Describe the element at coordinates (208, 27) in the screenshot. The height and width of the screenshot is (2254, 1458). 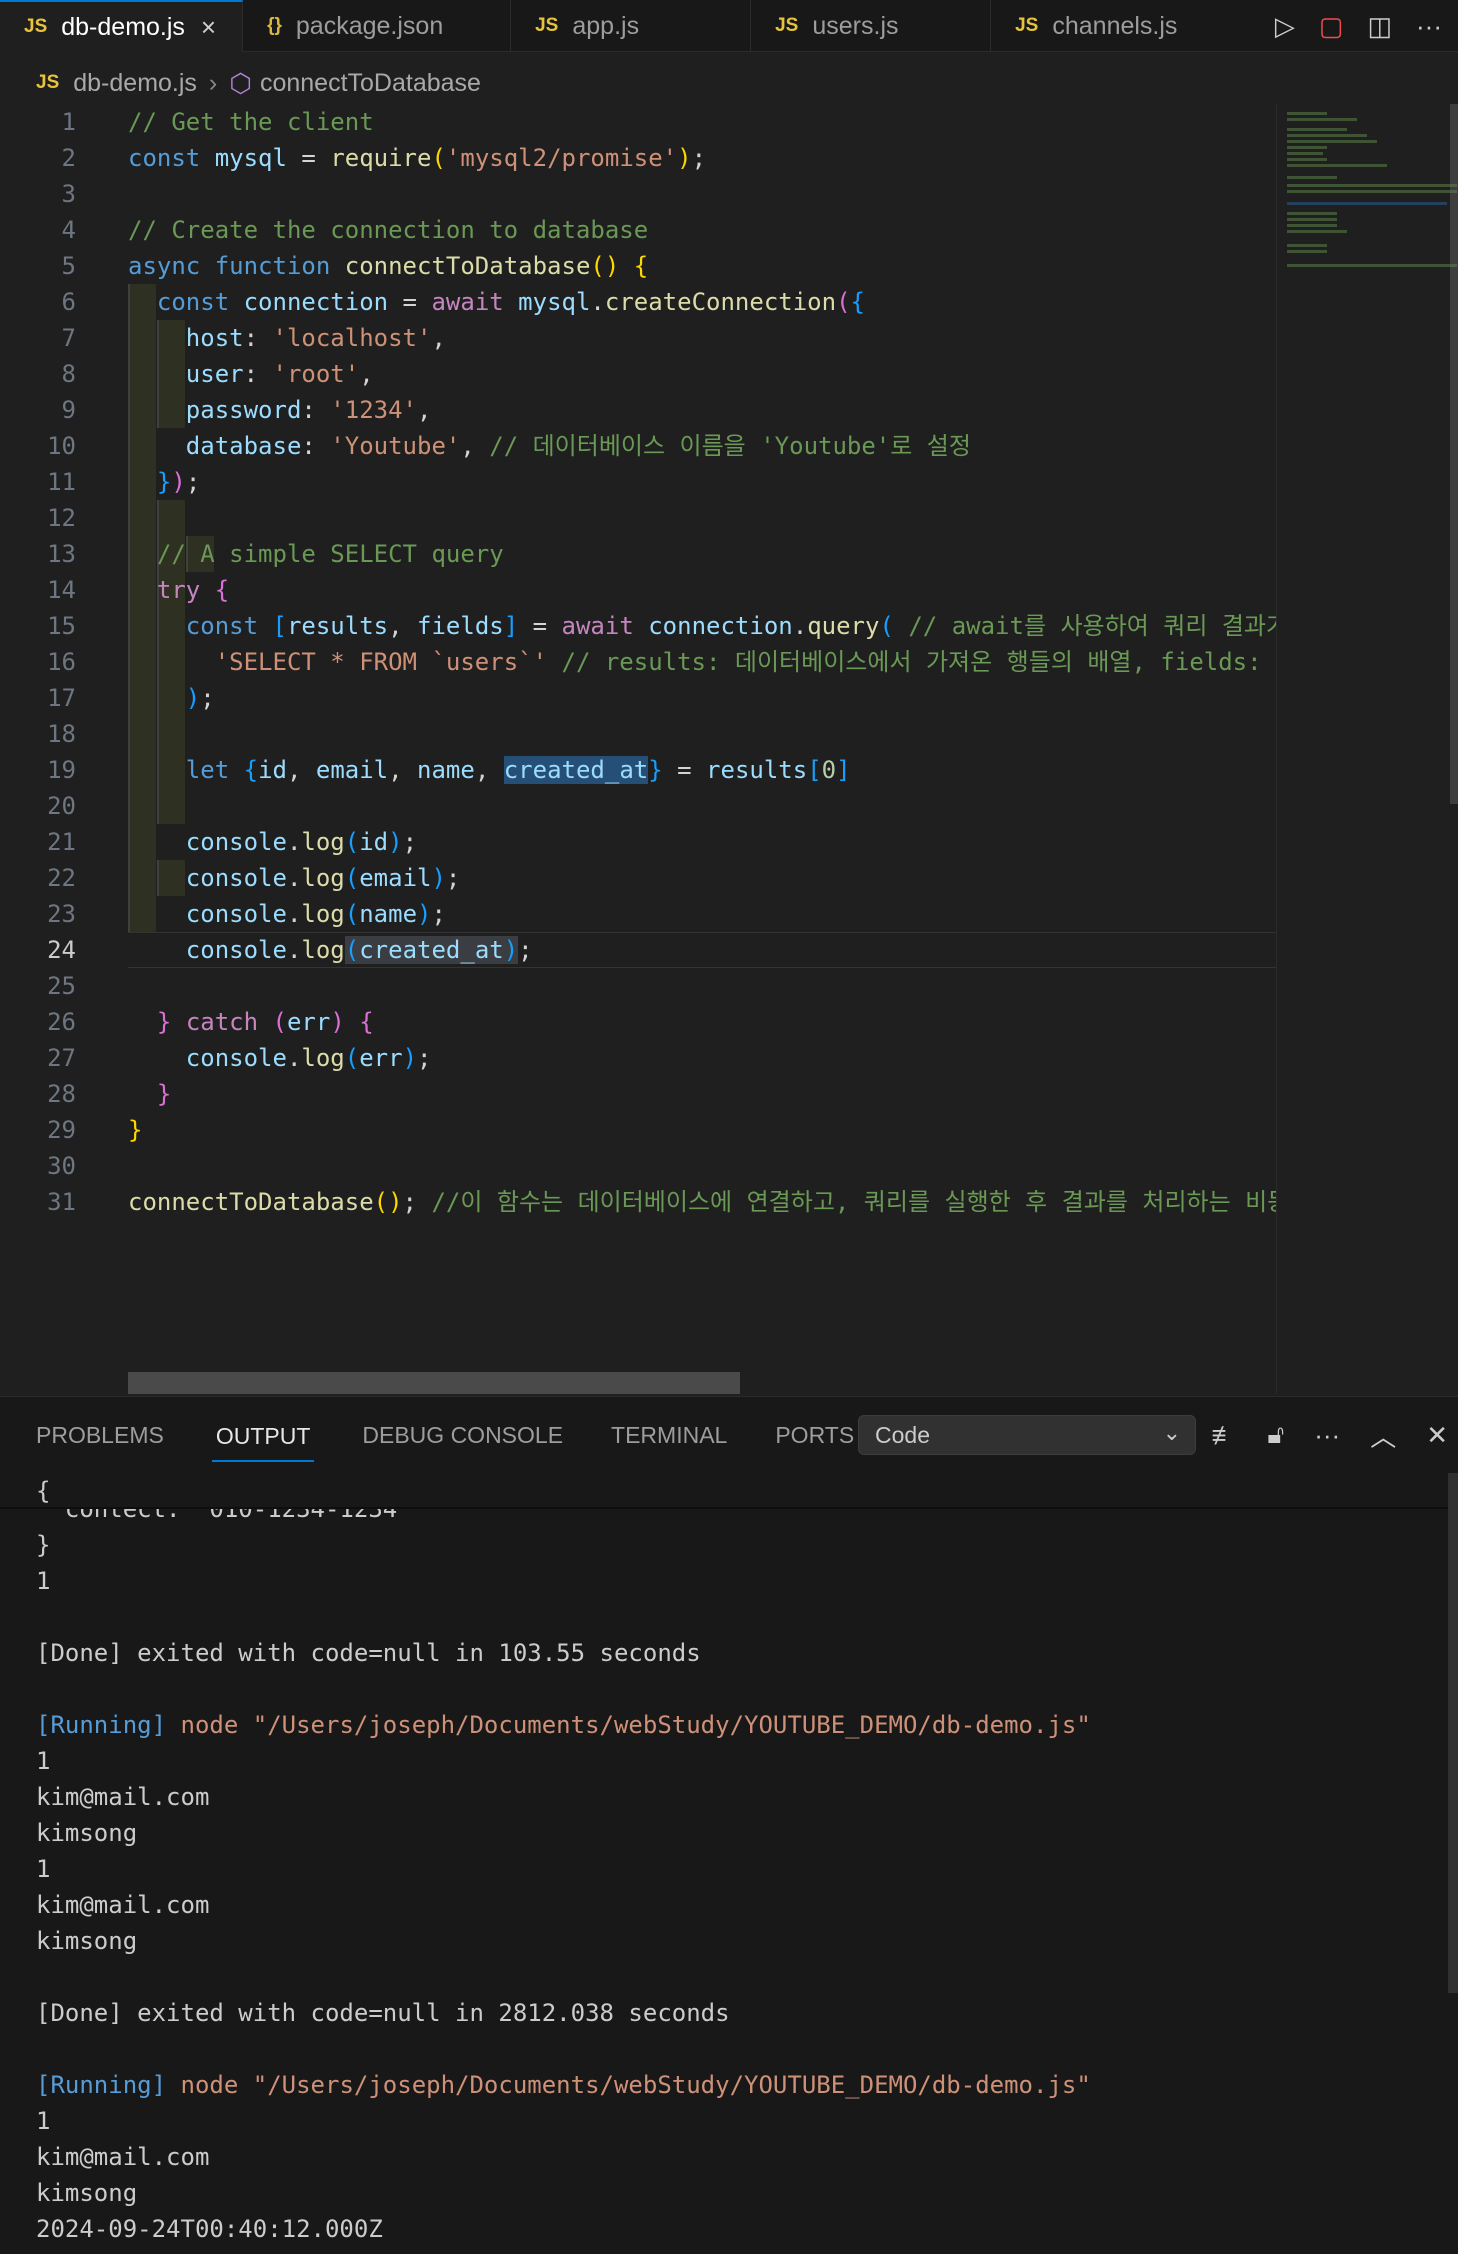
I see `close-icon: ×` at that location.